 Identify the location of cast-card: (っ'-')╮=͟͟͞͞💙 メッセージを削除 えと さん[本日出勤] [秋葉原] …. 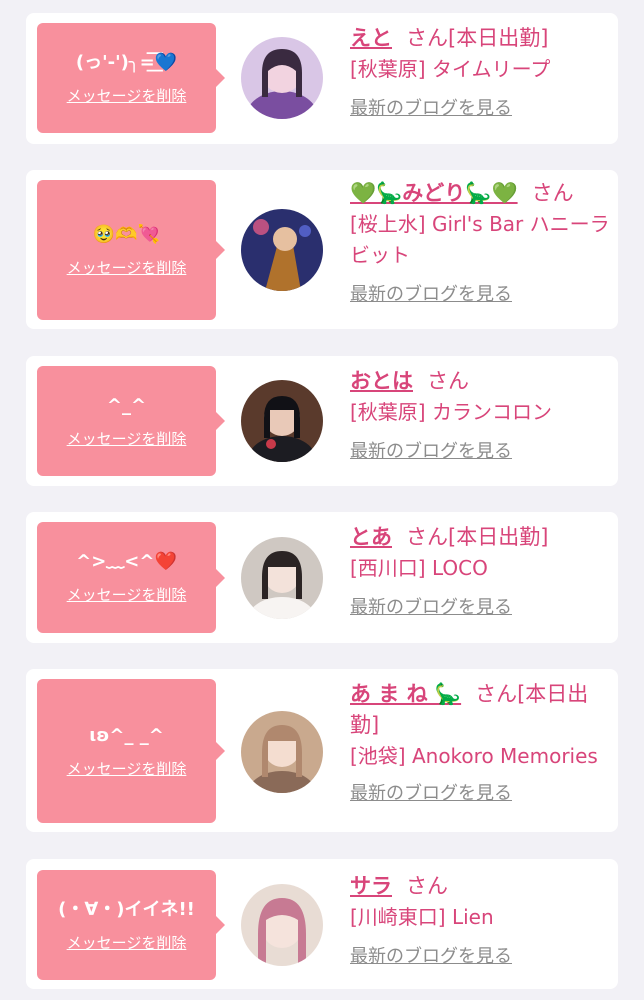
(322, 78).